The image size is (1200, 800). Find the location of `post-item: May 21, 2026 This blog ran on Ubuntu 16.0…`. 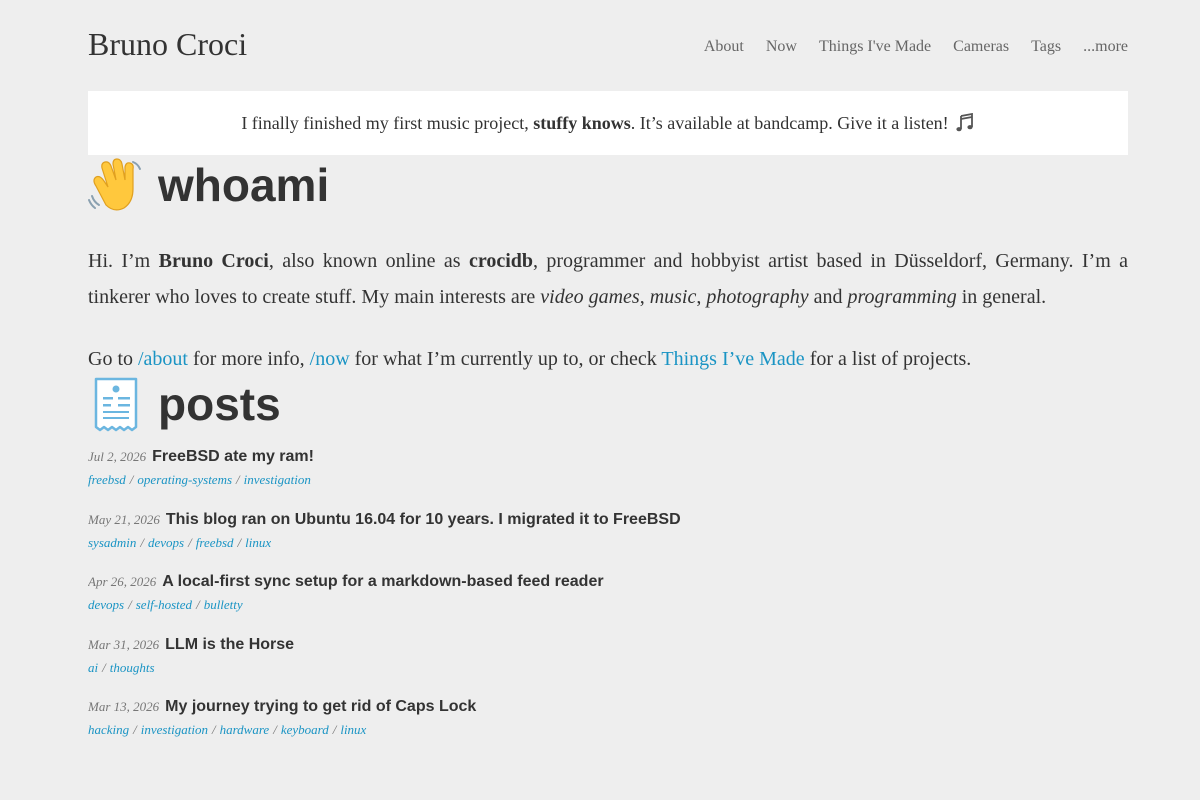

post-item: May 21, 2026 This blog ran on Ubuntu 16.0… is located at coordinates (608, 540).